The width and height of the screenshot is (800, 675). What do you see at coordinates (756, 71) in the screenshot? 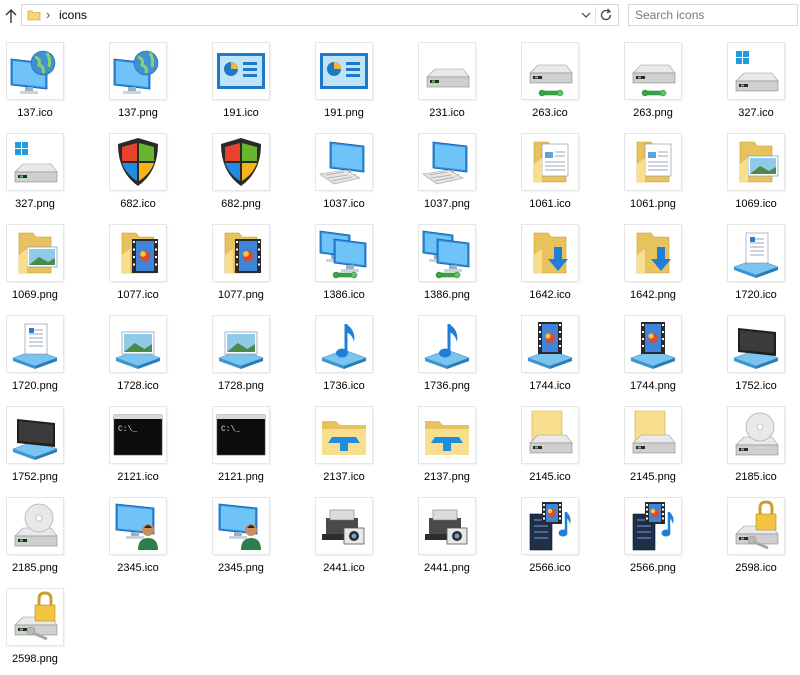
I see `windows-drive-icon` at bounding box center [756, 71].